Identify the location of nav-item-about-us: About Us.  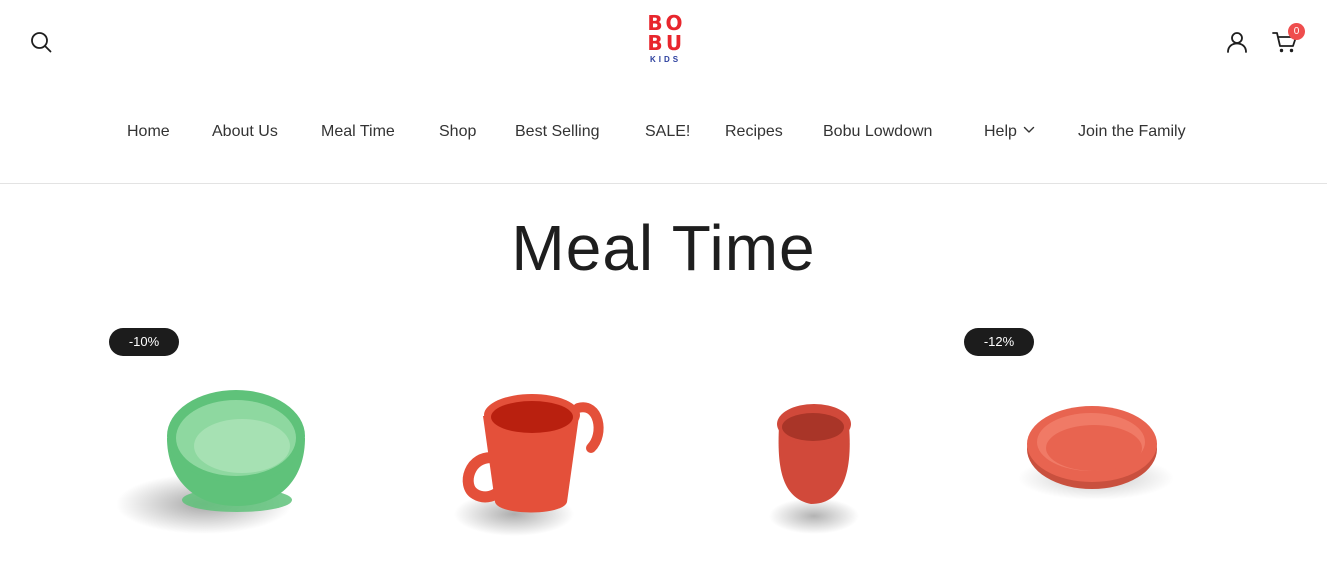
(245, 132).